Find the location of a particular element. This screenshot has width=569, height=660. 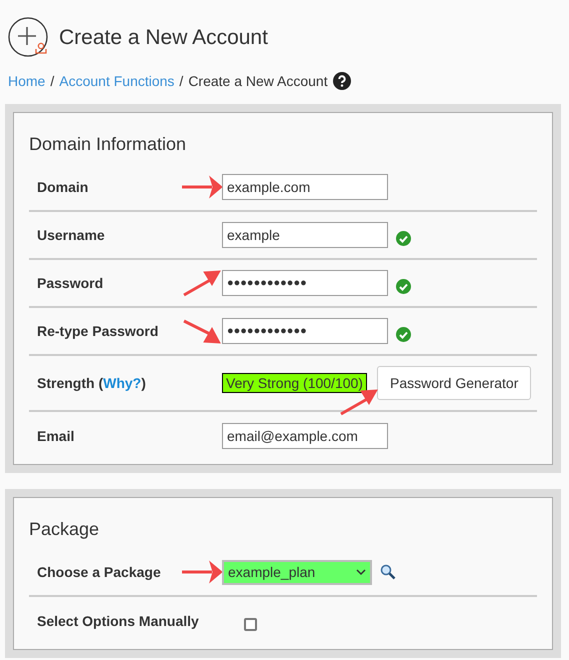

why-link: Why? is located at coordinates (122, 382).